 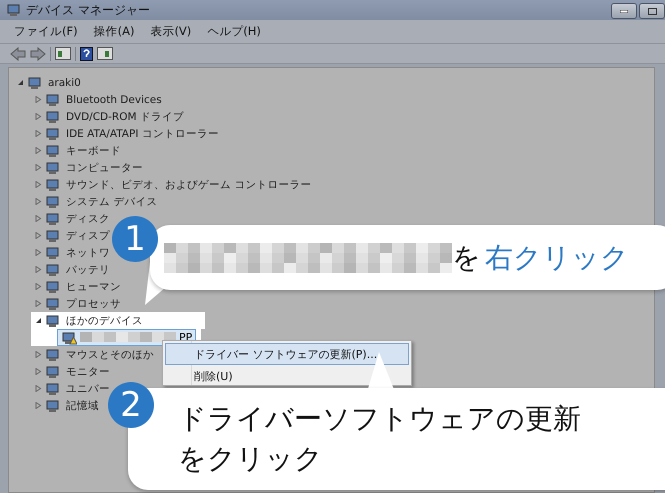 I want to click on tree-item: マウスとそのほか, so click(x=110, y=355).